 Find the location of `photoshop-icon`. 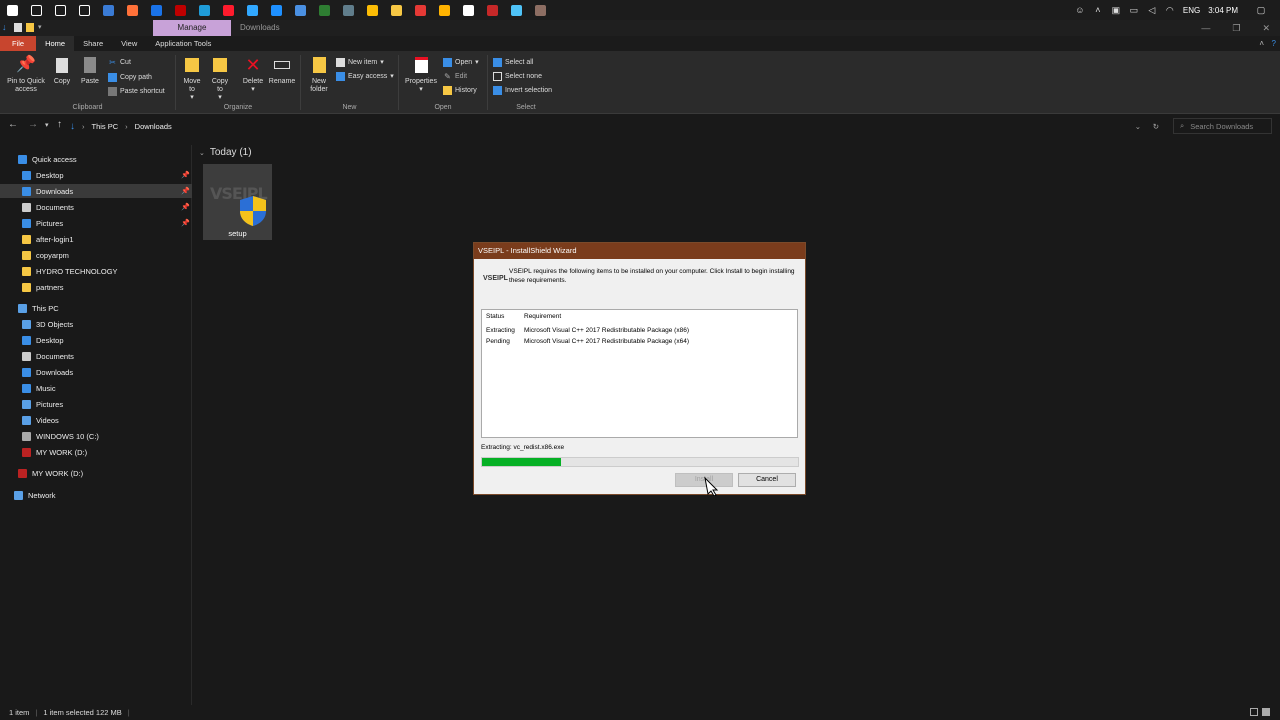

photoshop-icon is located at coordinates (252, 10).